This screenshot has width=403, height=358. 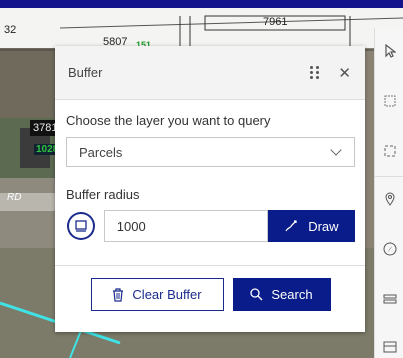 I want to click on trash-icon, so click(x=118, y=294).